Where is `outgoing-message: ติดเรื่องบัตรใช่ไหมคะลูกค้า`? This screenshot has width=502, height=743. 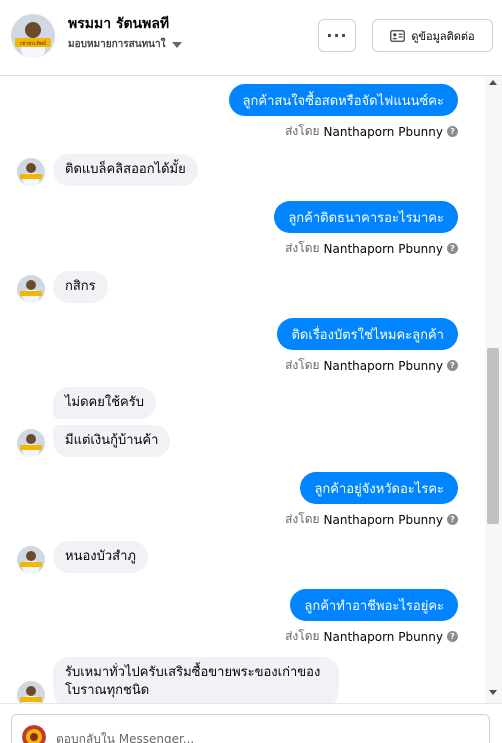
outgoing-message: ติดเรื่องบัตรใช่ไหมคะลูกค้า is located at coordinates (367, 334).